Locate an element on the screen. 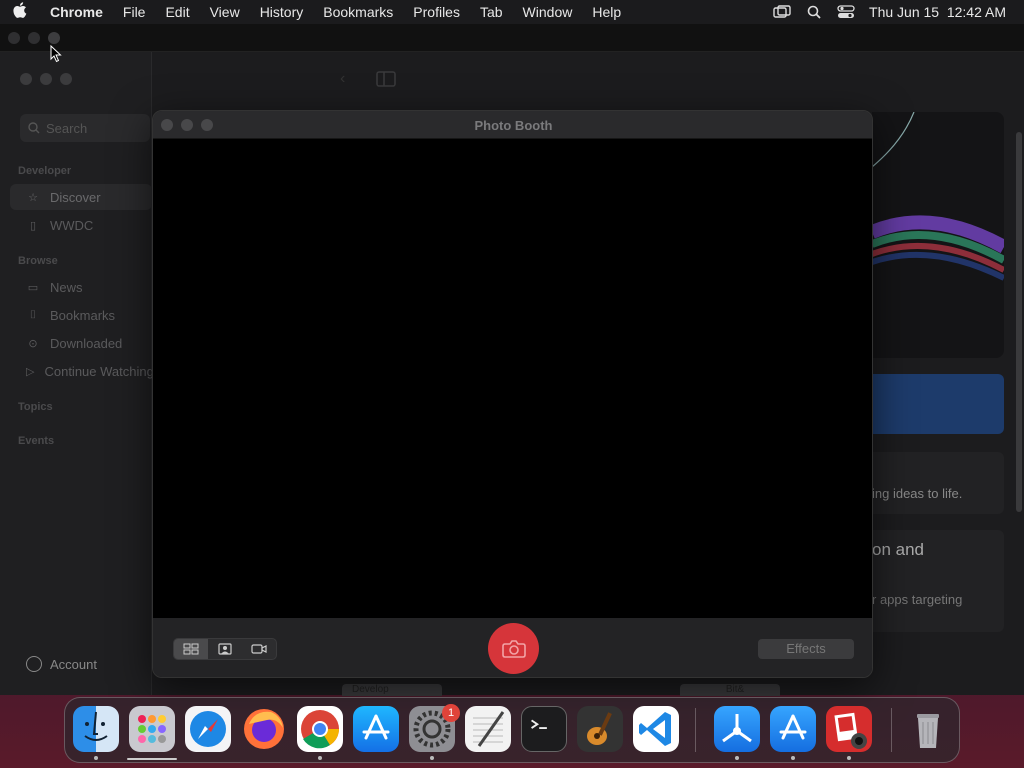 The height and width of the screenshot is (768, 1024). capture-mode-selector is located at coordinates (225, 649).